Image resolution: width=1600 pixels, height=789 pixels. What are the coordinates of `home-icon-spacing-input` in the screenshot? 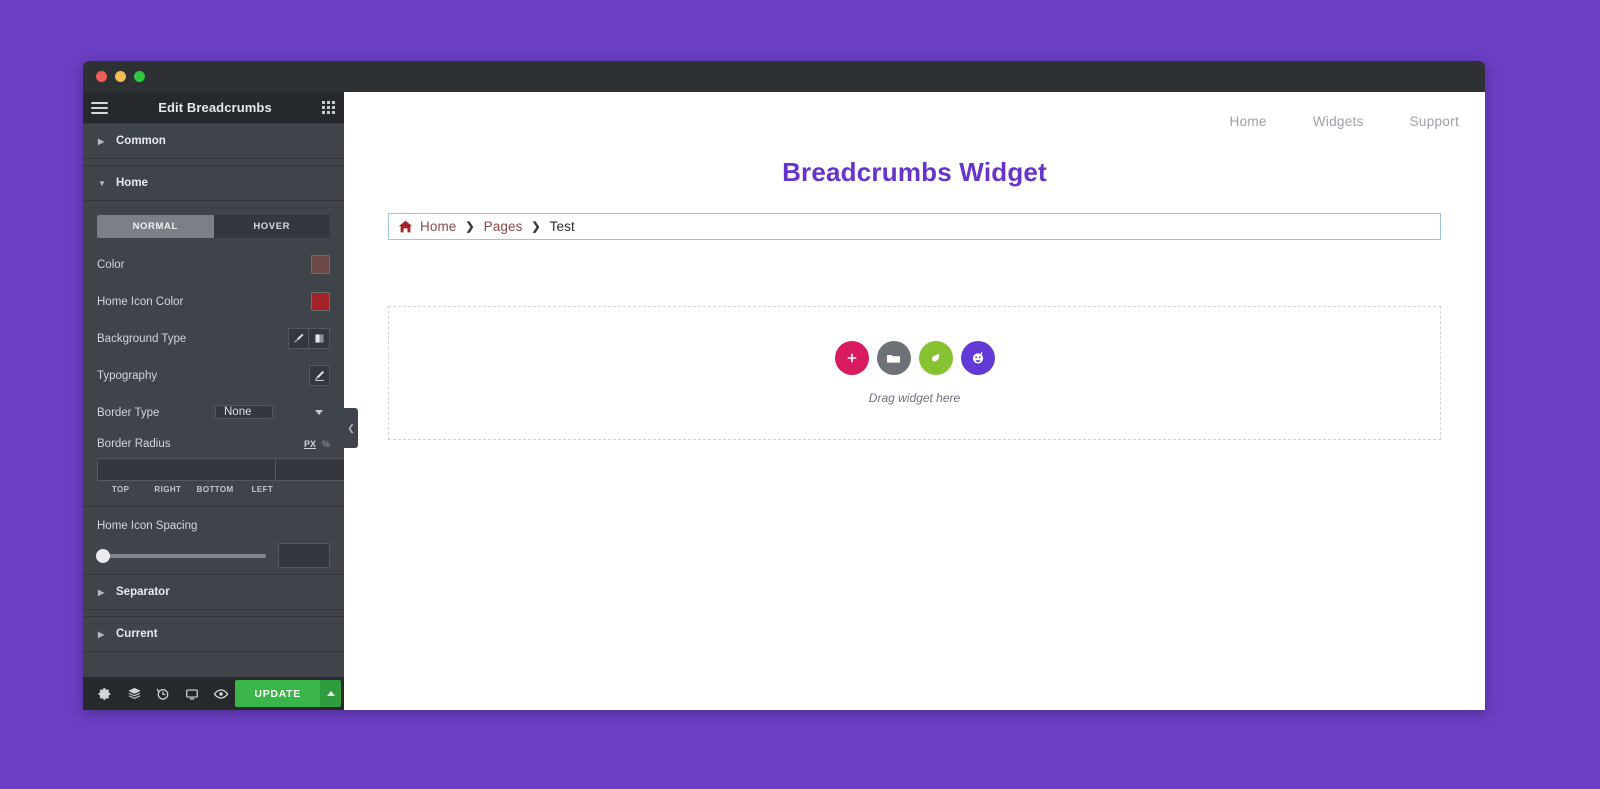 It's located at (304, 555).